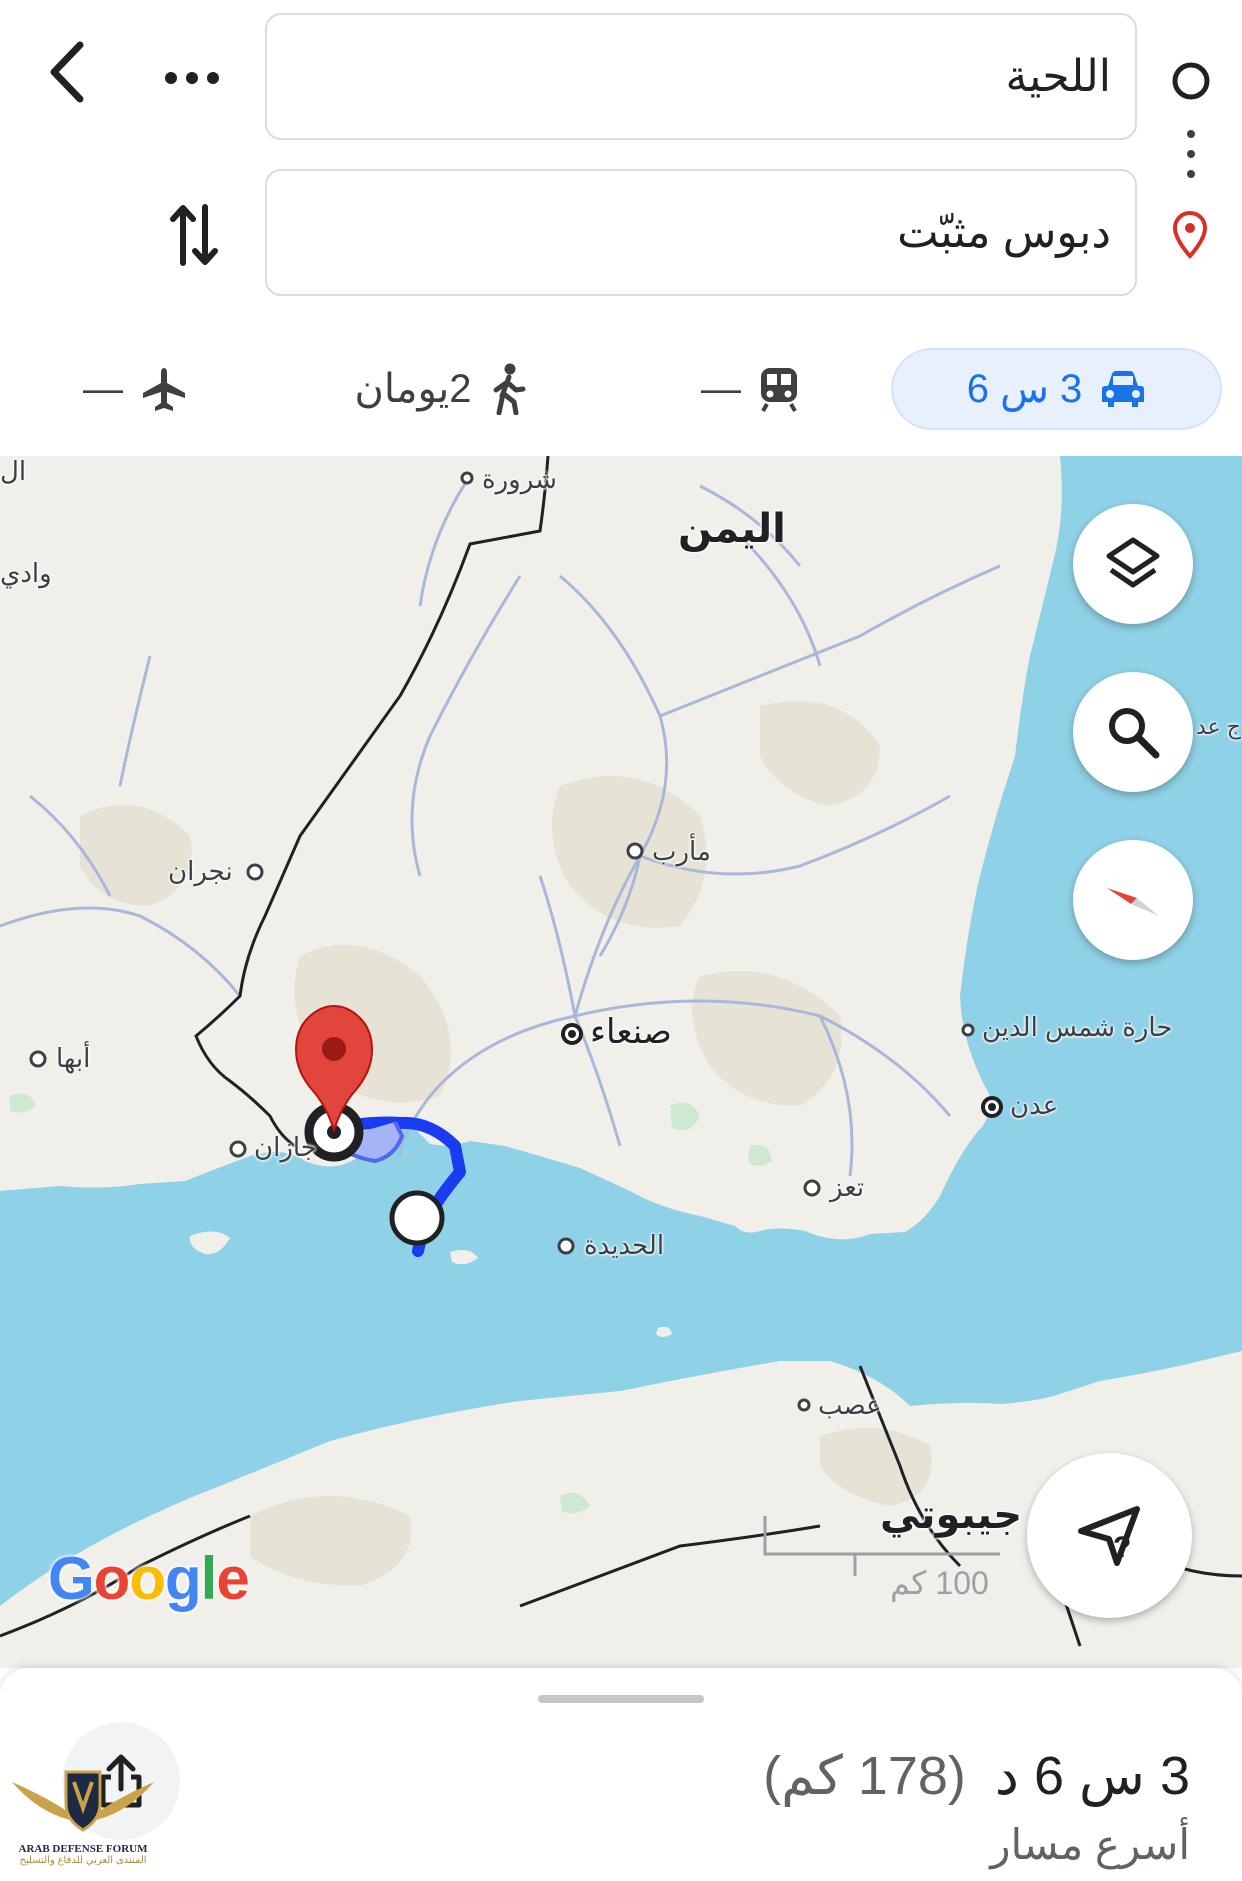 The image size is (1242, 1881). I want to click on sheet-drag-handle, so click(621, 1699).